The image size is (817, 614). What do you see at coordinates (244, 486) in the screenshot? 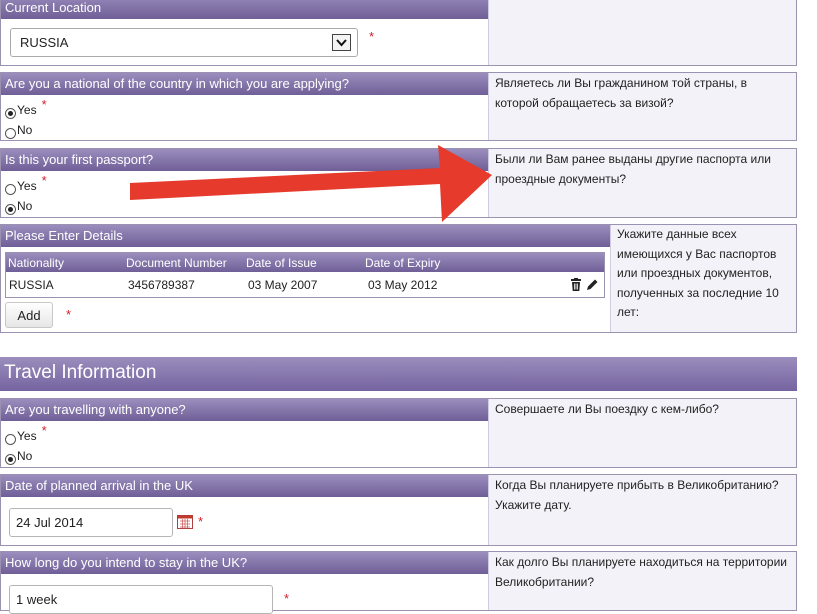
I see `arrival-question: Date of planned arrival in the UK` at bounding box center [244, 486].